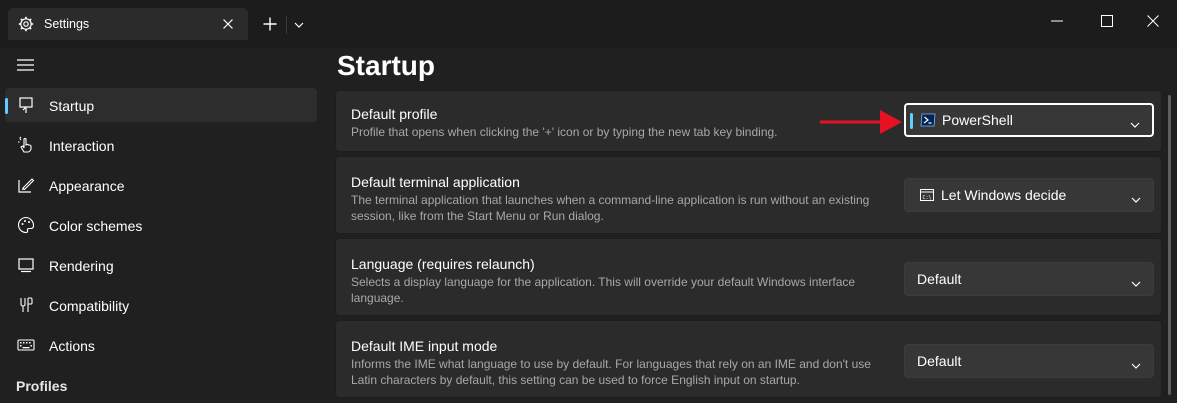  I want to click on sidebar-item-label: Actions, so click(72, 346).